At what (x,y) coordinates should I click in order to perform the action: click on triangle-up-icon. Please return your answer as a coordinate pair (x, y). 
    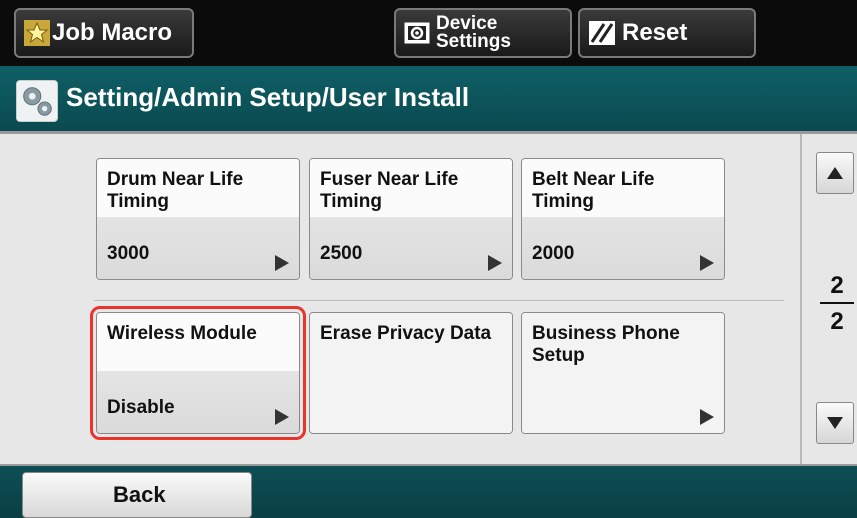
    Looking at the image, I should click on (835, 173).